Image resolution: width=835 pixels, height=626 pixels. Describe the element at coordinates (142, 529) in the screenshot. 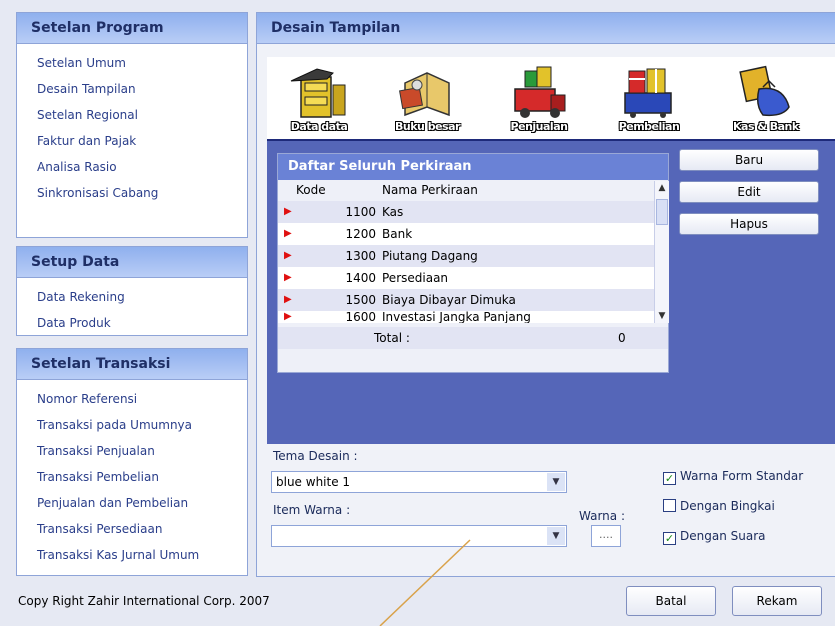

I see `nav-transaksi-persediaan: Transaksi Persediaan` at that location.